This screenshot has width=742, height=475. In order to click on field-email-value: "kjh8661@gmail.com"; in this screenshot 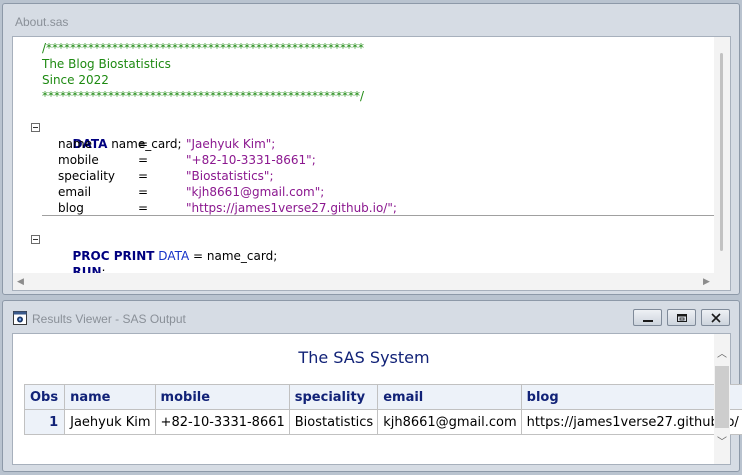, I will do `click(255, 192)`.